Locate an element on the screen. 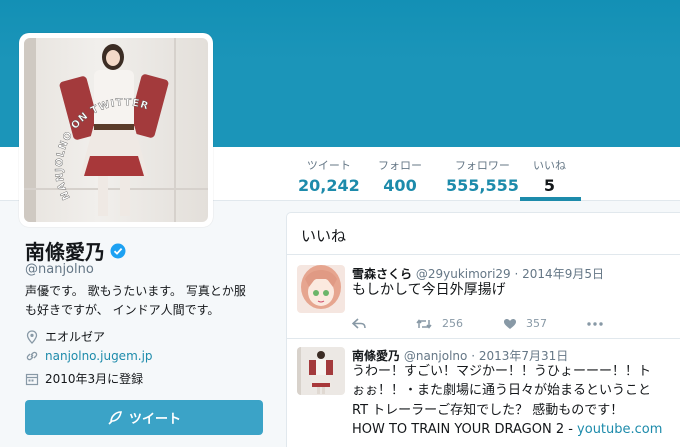  location-text: エオルゼア is located at coordinates (75, 337).